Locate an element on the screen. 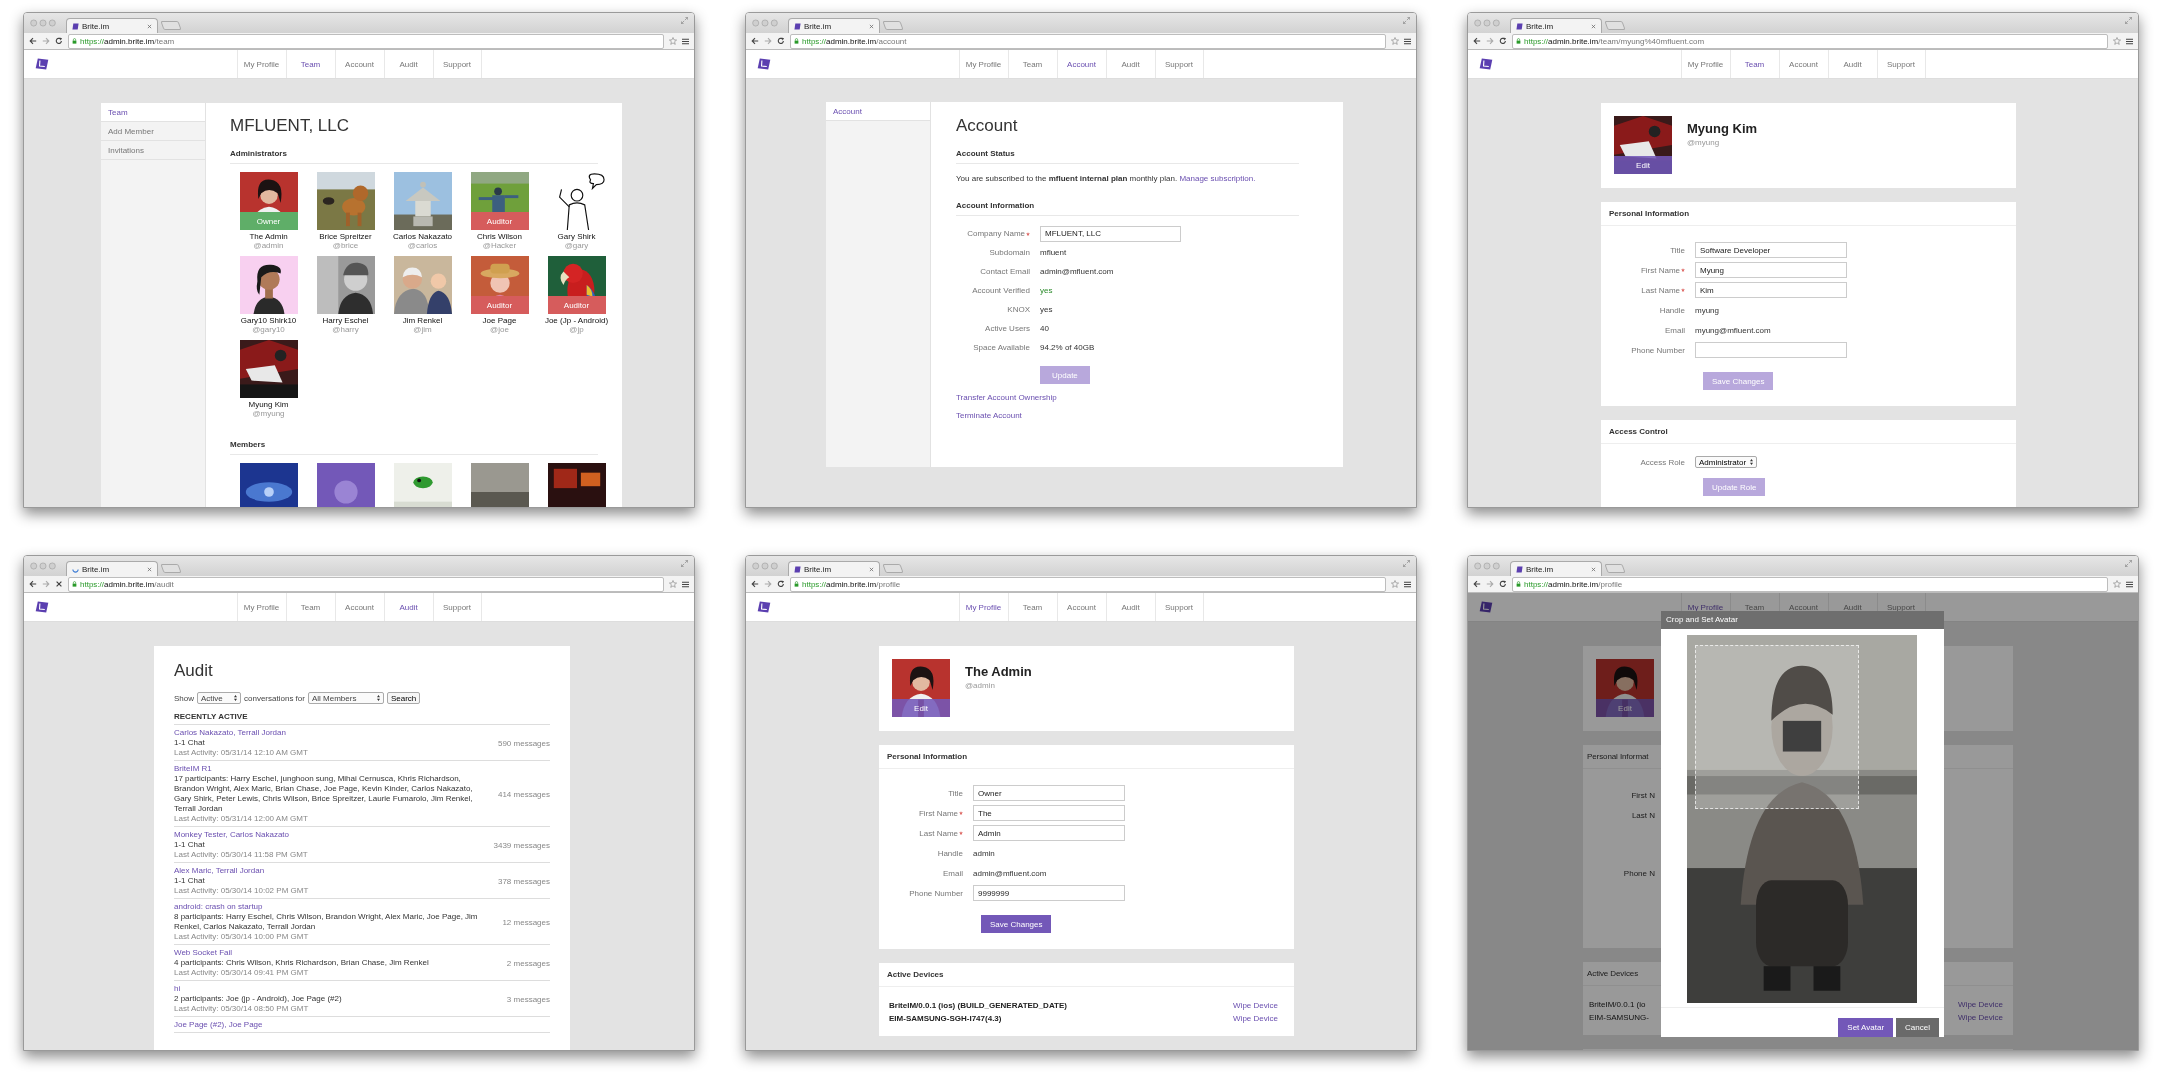  account-link: Terminate Account is located at coordinates (1139, 415).